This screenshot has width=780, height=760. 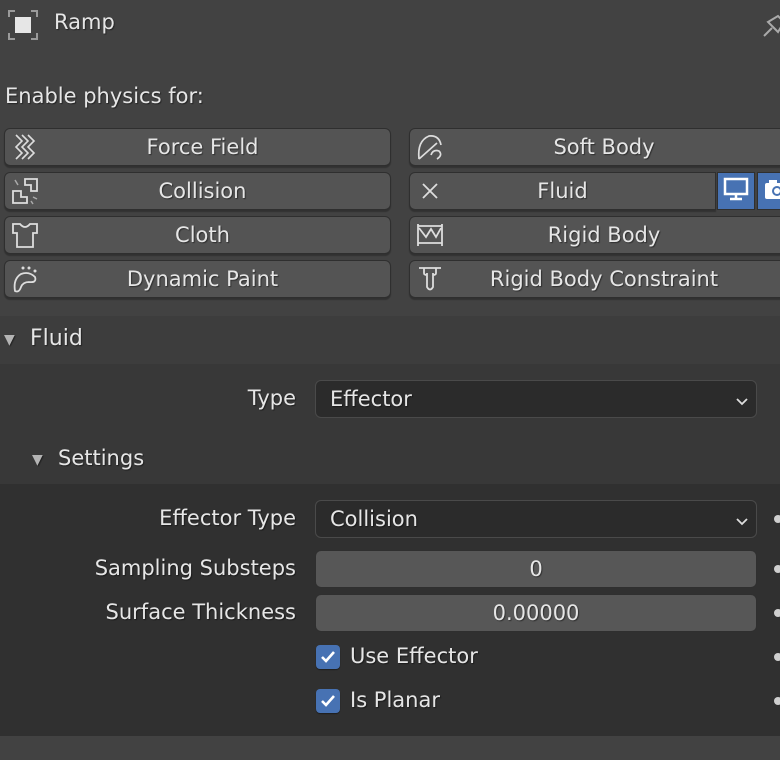 I want to click on sampling-substeps-field: 0, so click(x=536, y=569).